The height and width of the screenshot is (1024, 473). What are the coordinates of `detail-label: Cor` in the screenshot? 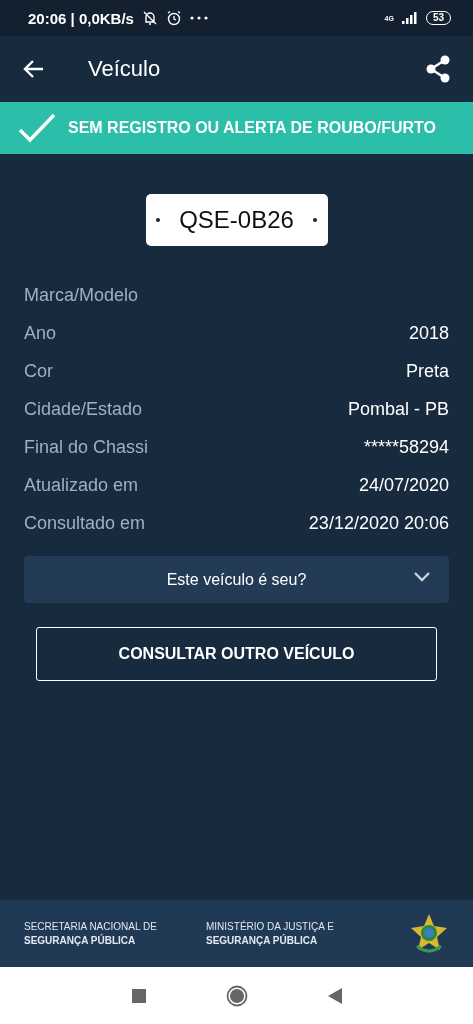 It's located at (38, 371).